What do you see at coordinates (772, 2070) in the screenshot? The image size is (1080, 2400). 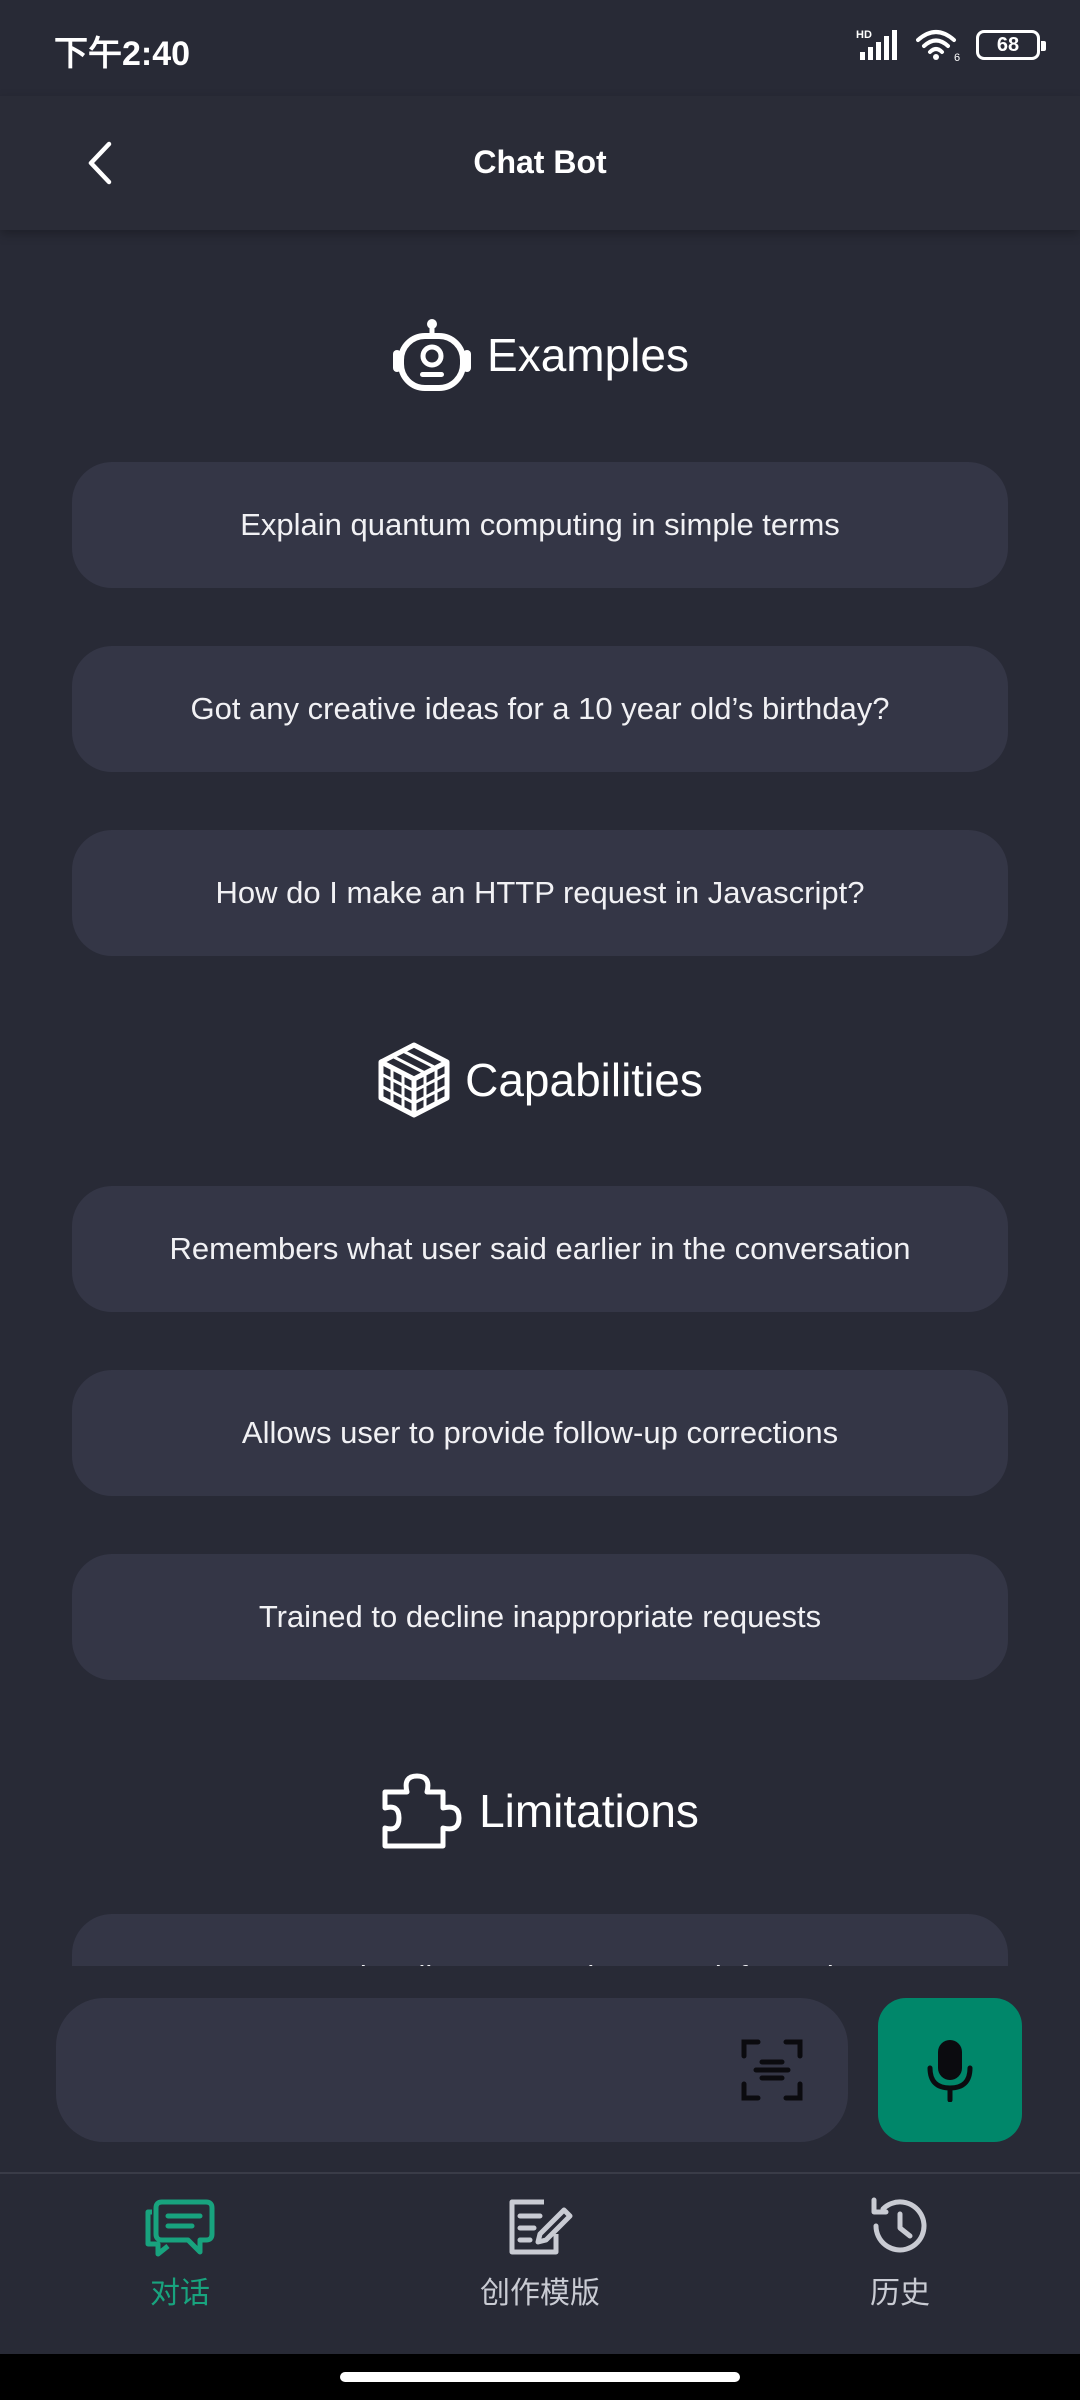 I see `scan-text-icon` at bounding box center [772, 2070].